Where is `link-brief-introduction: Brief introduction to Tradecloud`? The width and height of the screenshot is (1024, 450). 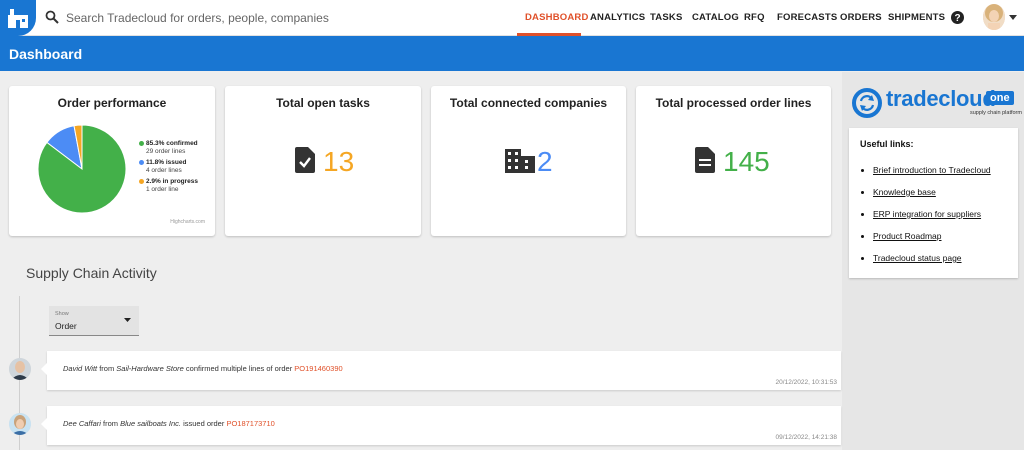 link-brief-introduction: Brief introduction to Tradecloud is located at coordinates (932, 170).